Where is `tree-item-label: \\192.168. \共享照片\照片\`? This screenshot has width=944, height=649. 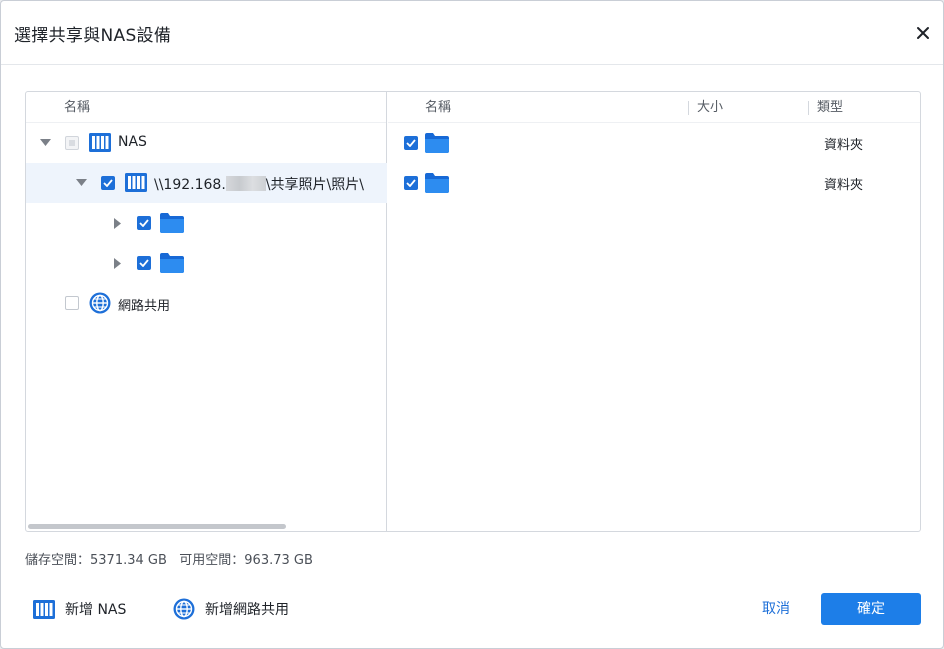 tree-item-label: \\192.168. \共享照片\照片\ is located at coordinates (259, 184).